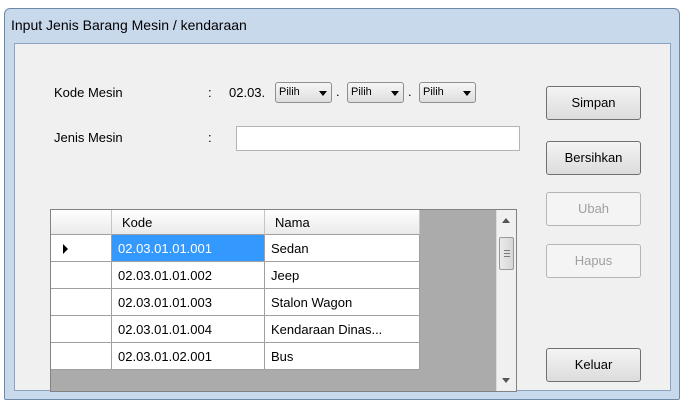 This screenshot has height=408, width=686. What do you see at coordinates (342, 222) in the screenshot?
I see `column-header-nama: Nama` at bounding box center [342, 222].